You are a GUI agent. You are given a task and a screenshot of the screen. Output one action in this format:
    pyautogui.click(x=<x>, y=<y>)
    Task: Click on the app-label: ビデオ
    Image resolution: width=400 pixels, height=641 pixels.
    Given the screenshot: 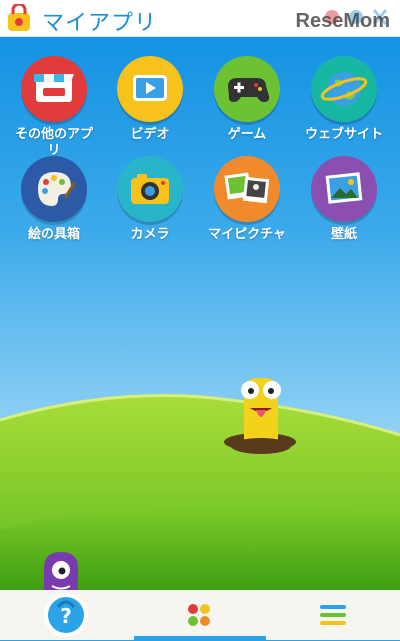 What is the action you would take?
    pyautogui.click(x=150, y=134)
    